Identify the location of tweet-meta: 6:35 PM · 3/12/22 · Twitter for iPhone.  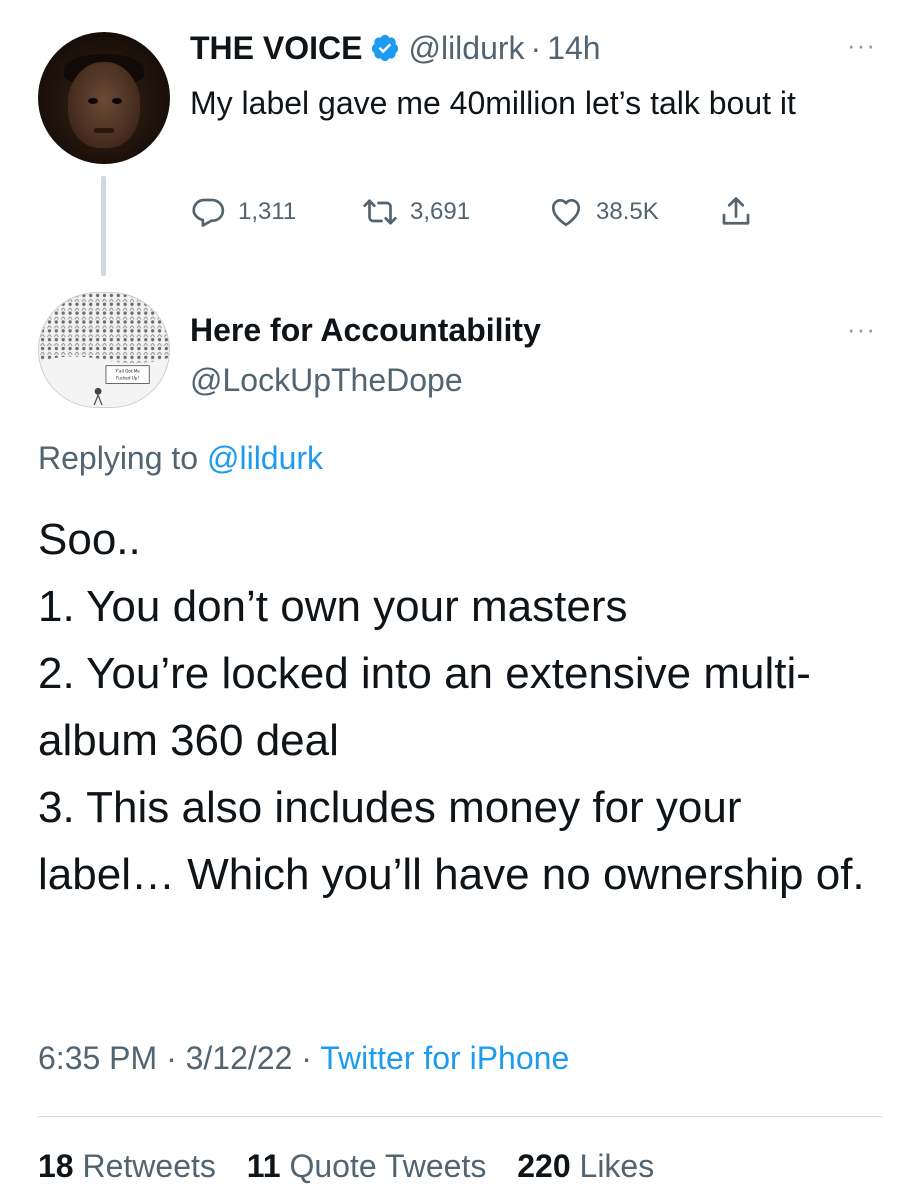
(303, 1058).